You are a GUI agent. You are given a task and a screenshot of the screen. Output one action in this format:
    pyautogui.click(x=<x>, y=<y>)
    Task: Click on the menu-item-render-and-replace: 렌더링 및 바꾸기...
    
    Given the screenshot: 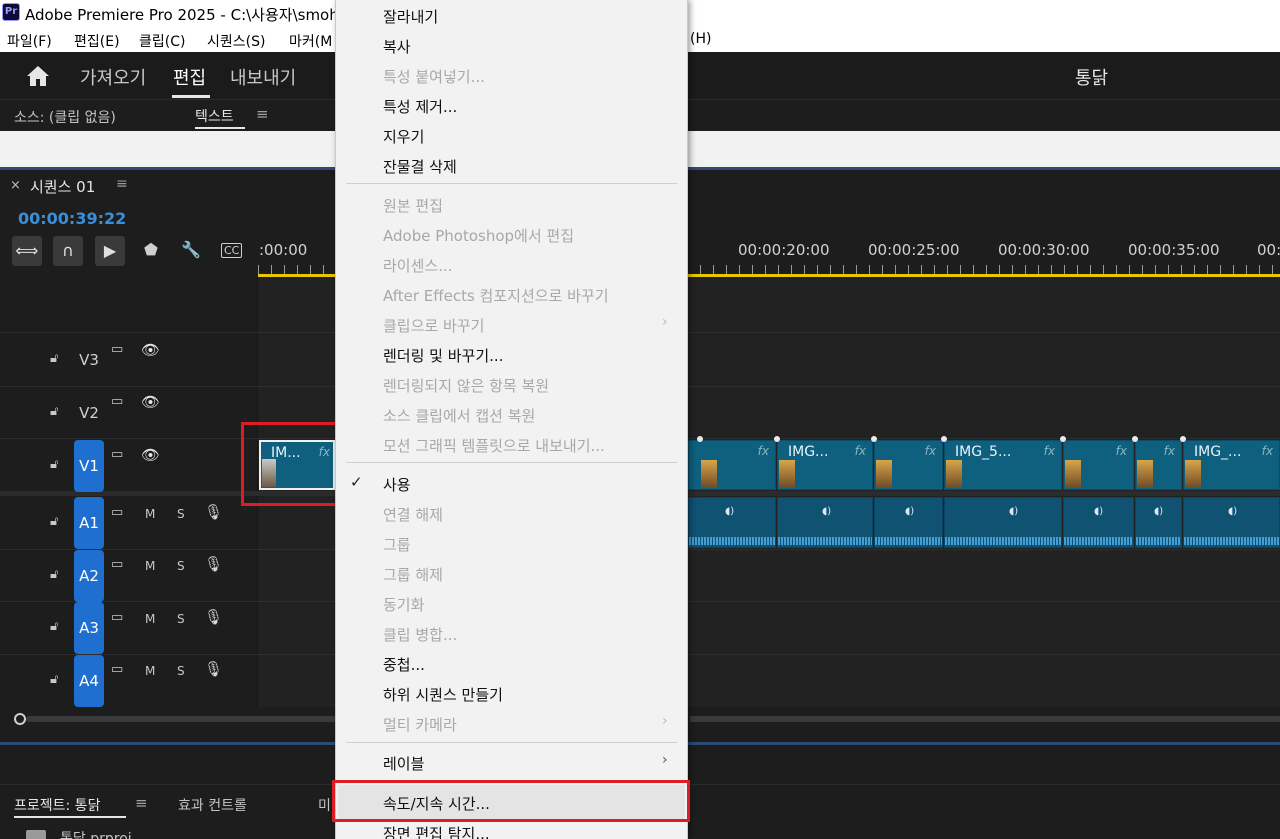 What is the action you would take?
    pyautogui.click(x=443, y=355)
    